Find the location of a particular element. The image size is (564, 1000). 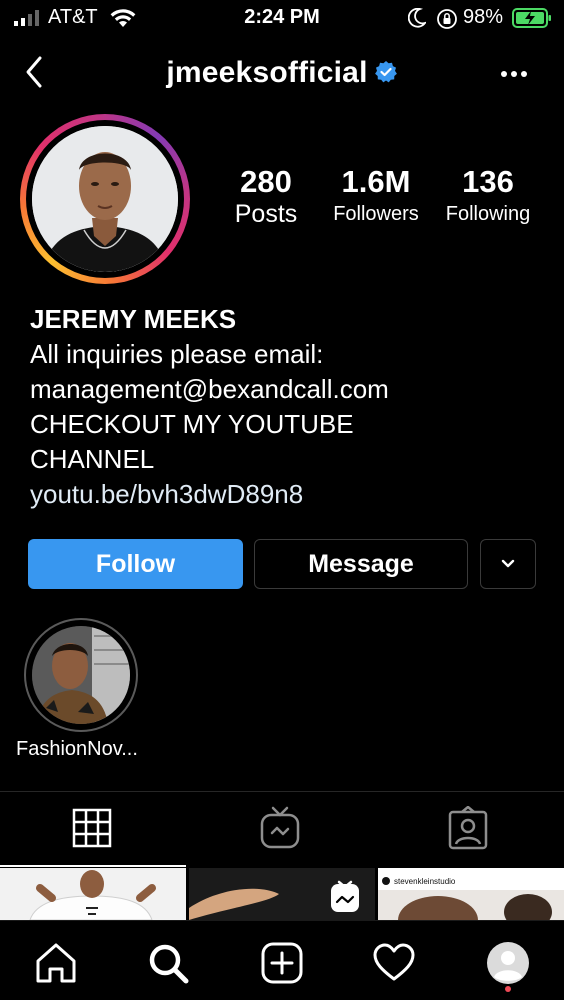

highlight-cover-image is located at coordinates (81, 675).